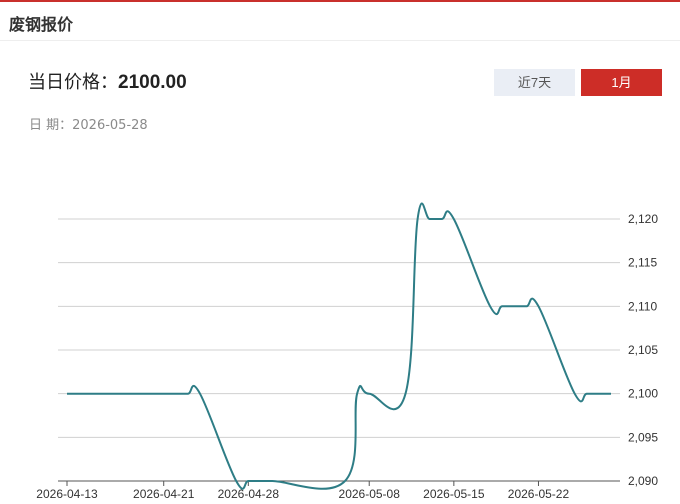  Describe the element at coordinates (370, 494) in the screenshot. I see `x-tick-label: 2026-05-08` at that location.